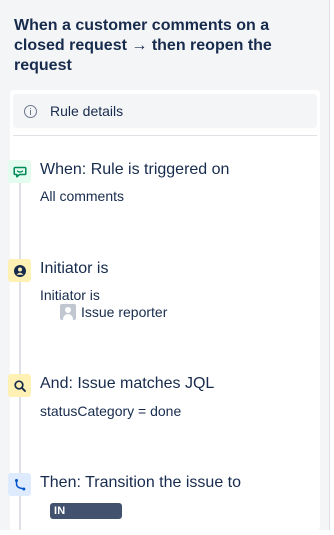  Describe the element at coordinates (19, 171) in the screenshot. I see `comment-icon` at that location.